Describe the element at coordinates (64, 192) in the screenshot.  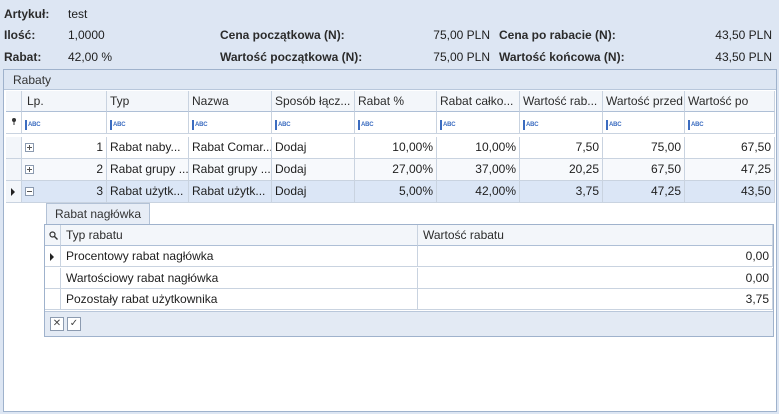
I see `cell-lp: 3` at that location.